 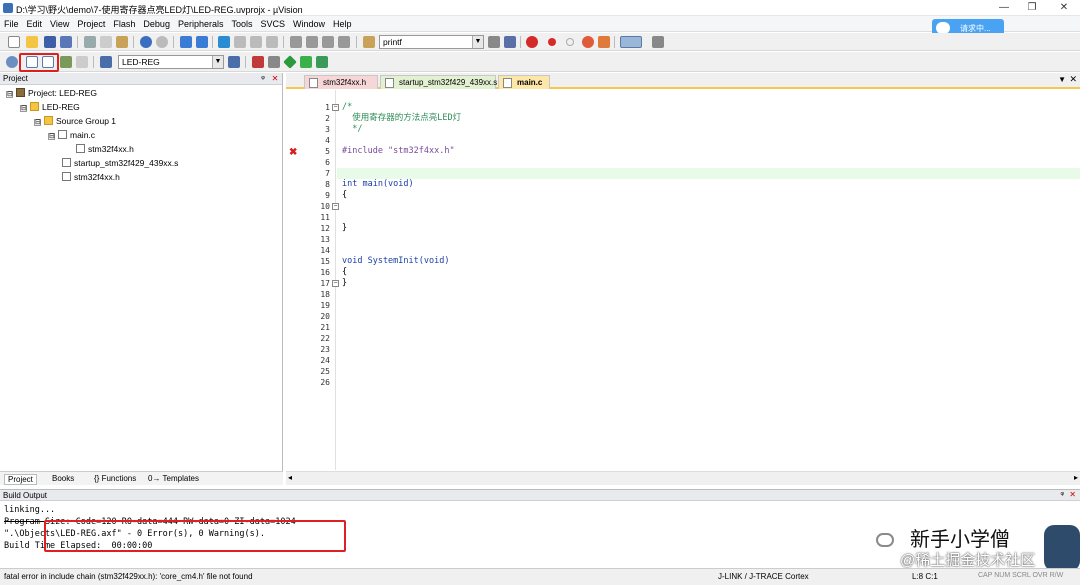 What do you see at coordinates (1062, 548) in the screenshot?
I see `avatar` at bounding box center [1062, 548].